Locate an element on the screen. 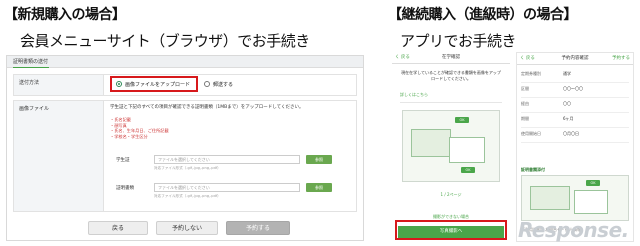 The image size is (640, 246). page-indicator: 1 / 2ページ is located at coordinates (451, 194).